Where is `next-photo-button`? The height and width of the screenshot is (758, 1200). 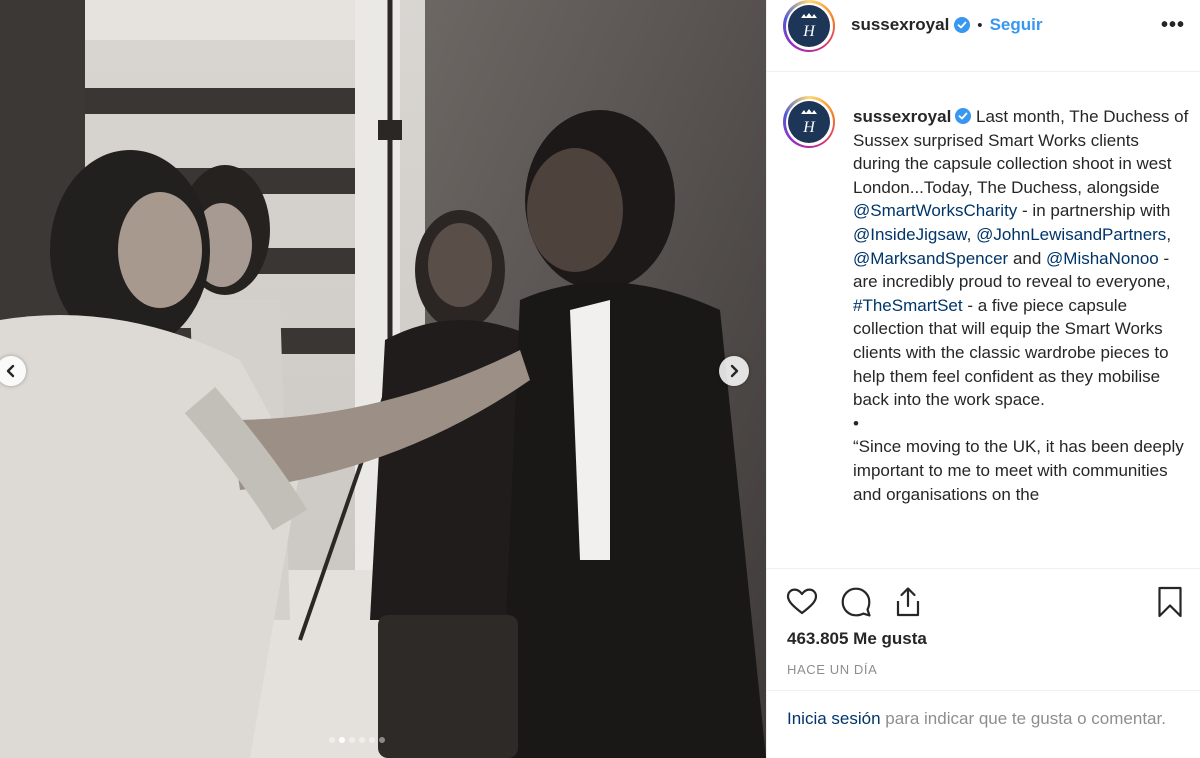 next-photo-button is located at coordinates (734, 371).